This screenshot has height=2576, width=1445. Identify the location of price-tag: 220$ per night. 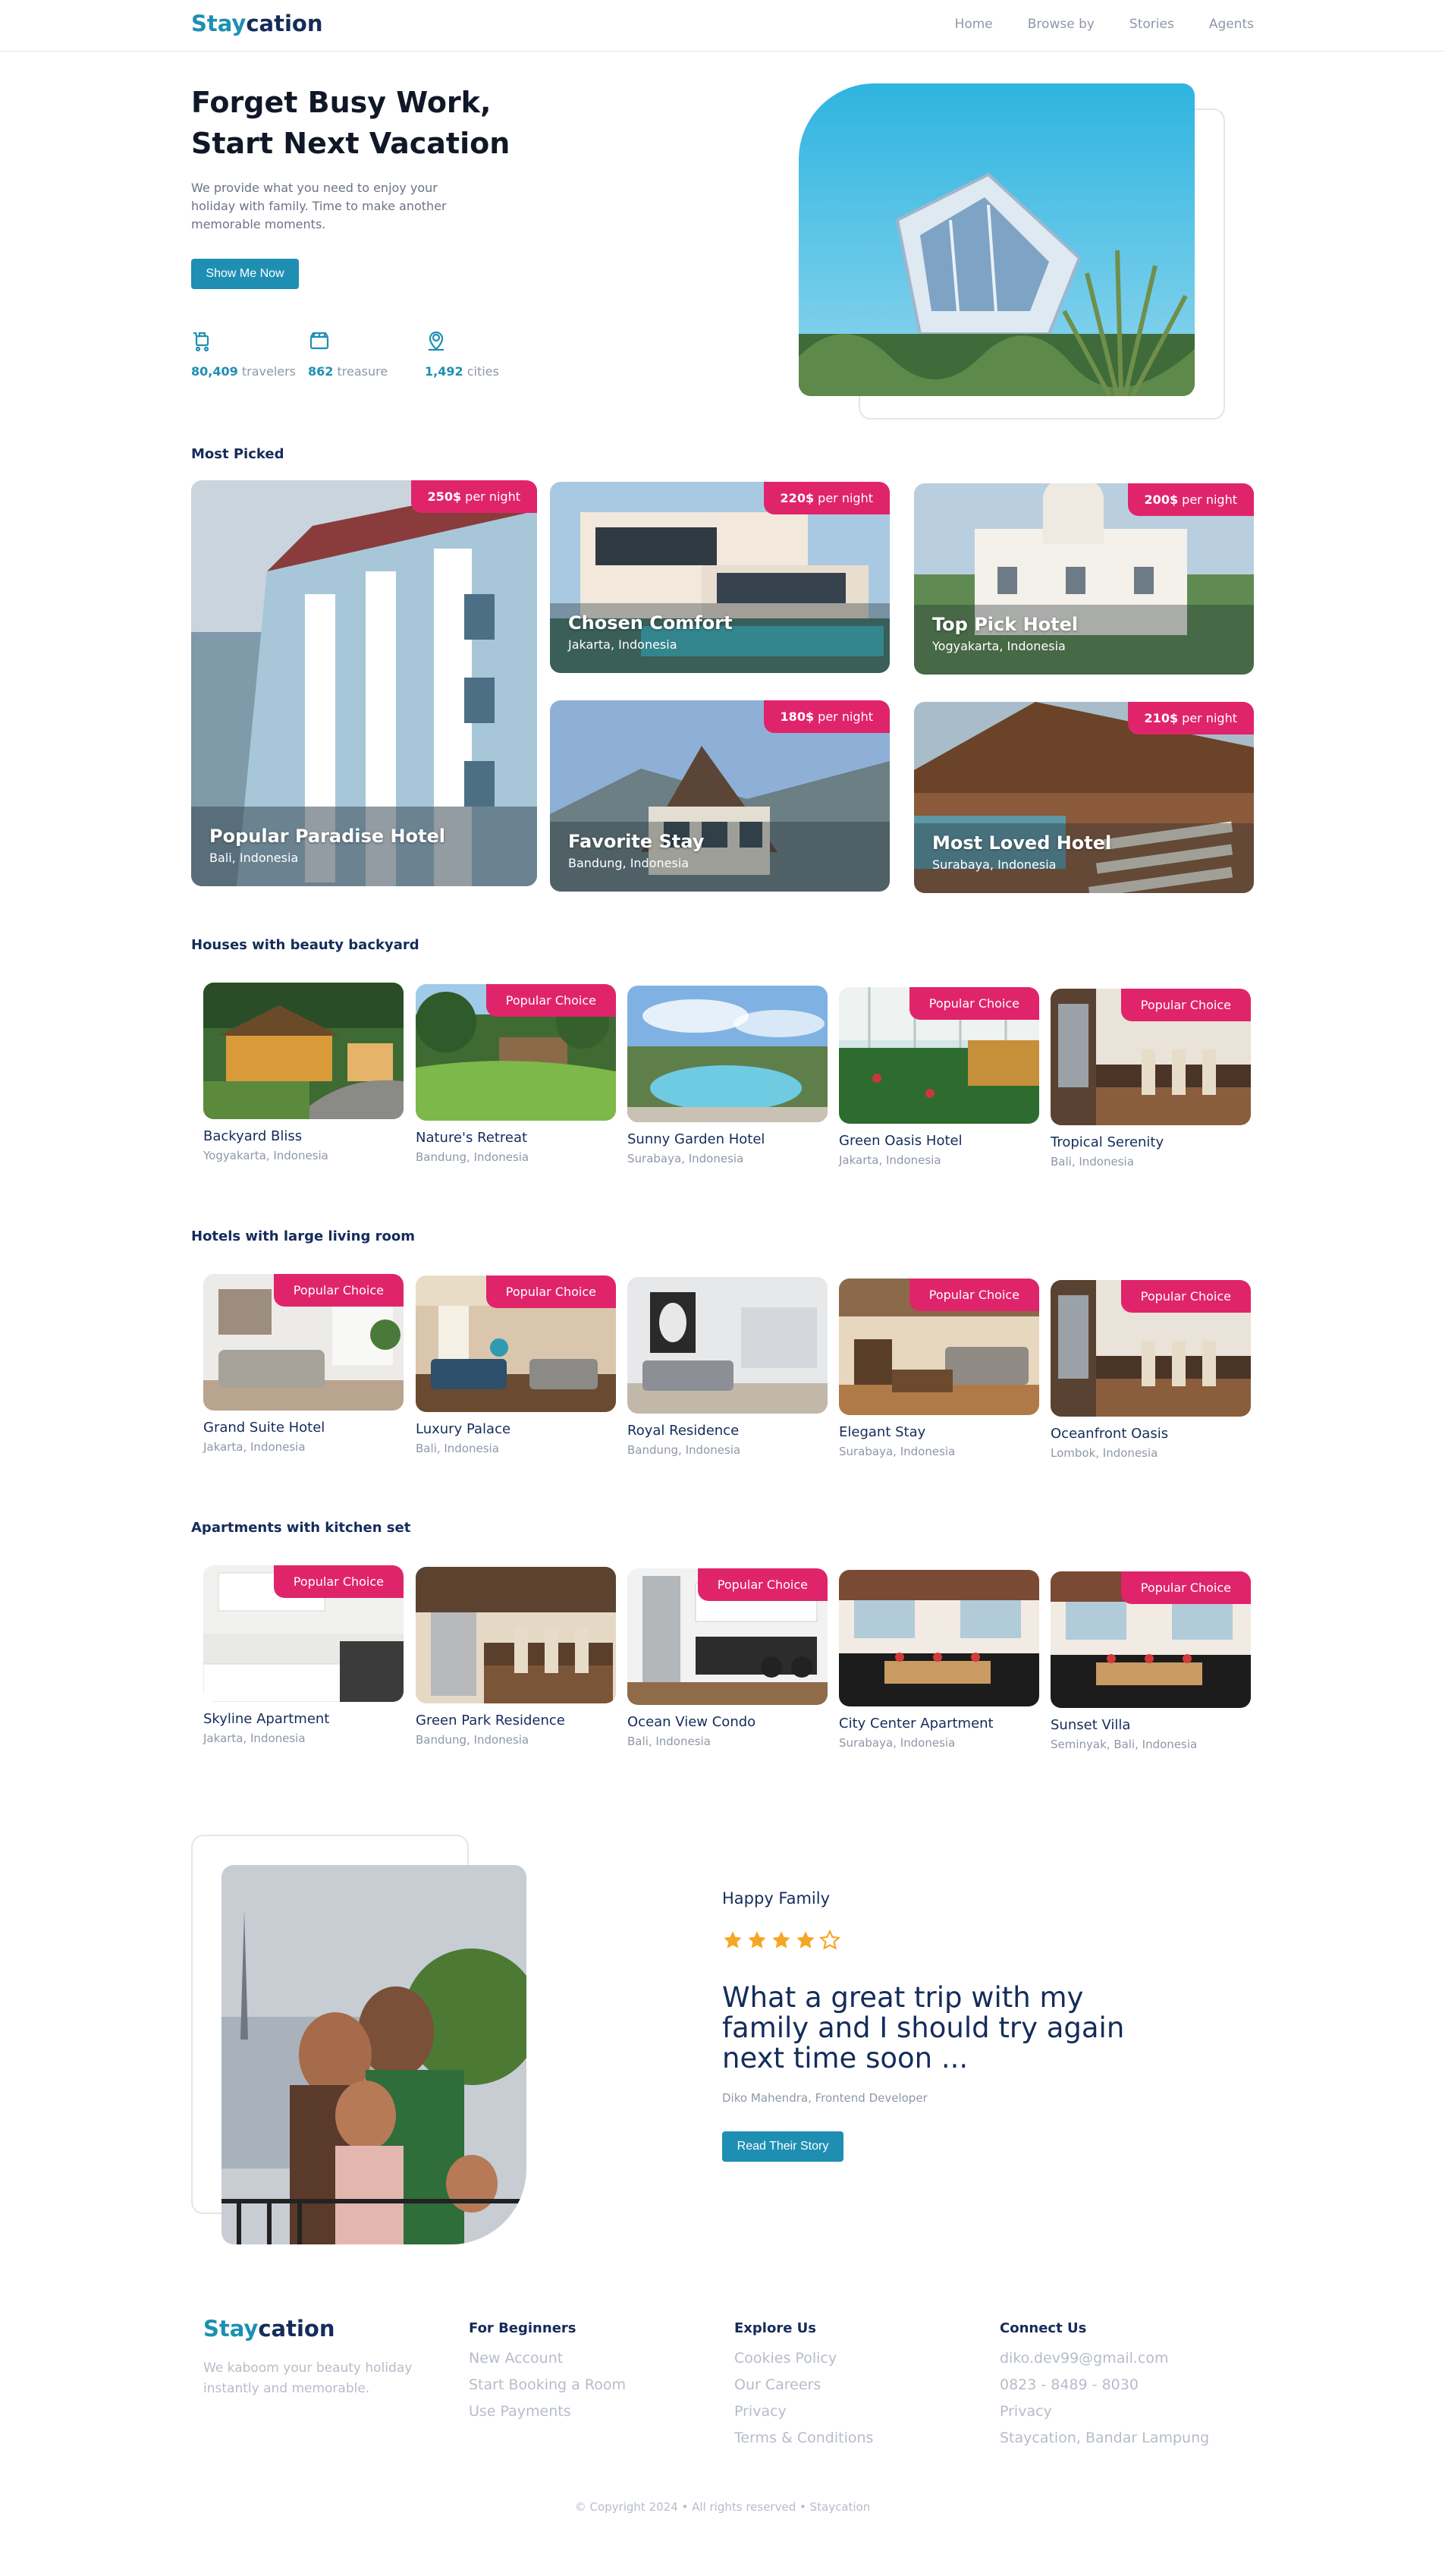
(826, 498).